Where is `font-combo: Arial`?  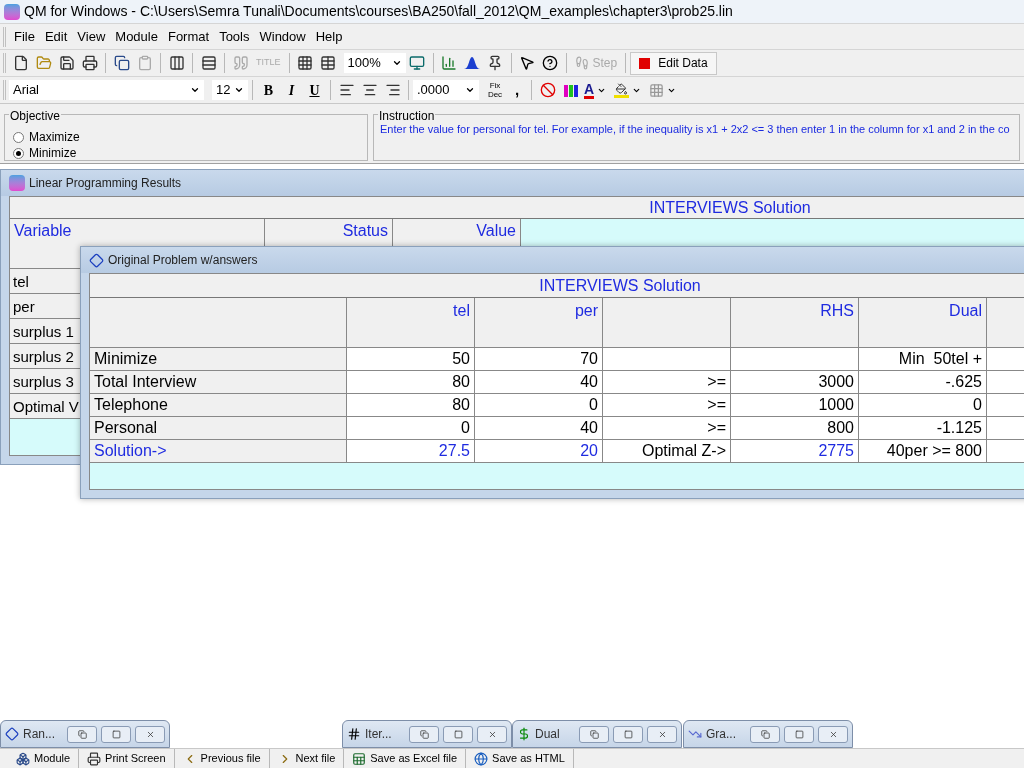
font-combo: Arial is located at coordinates (106, 90).